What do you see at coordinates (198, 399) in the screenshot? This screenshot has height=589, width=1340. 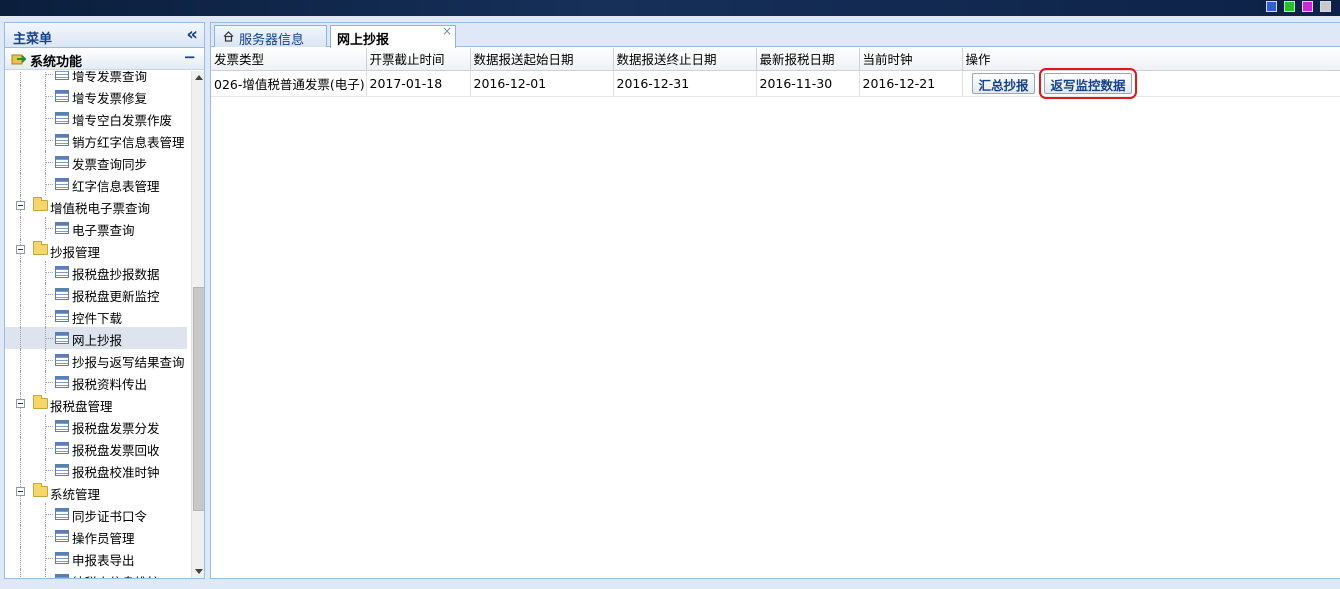 I see `scroll-thumb` at bounding box center [198, 399].